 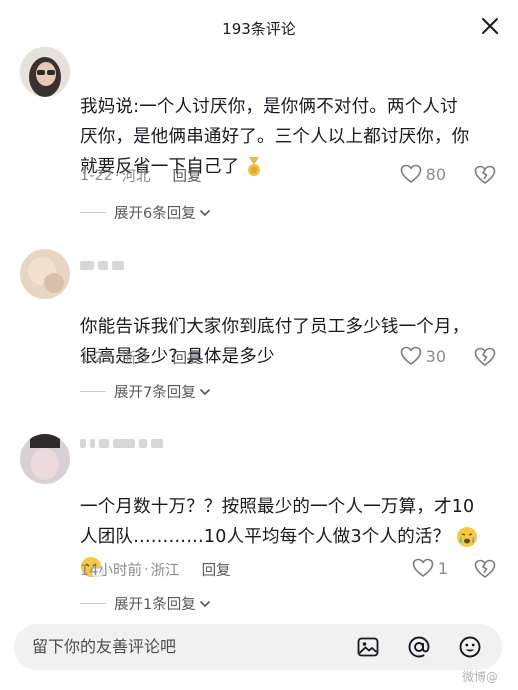 What do you see at coordinates (479, 677) in the screenshot?
I see `watermark: 微博@` at bounding box center [479, 677].